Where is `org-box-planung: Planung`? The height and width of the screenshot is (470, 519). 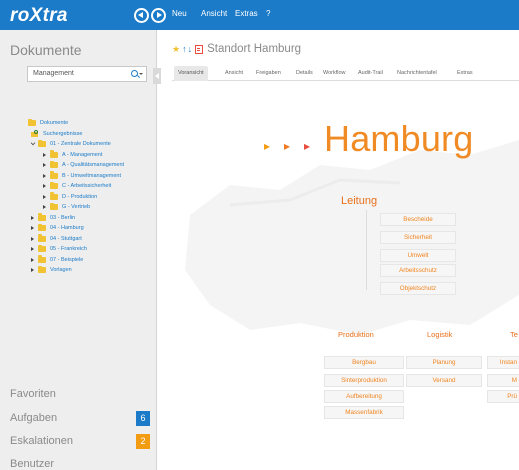
org-box-planung: Planung is located at coordinates (444, 362).